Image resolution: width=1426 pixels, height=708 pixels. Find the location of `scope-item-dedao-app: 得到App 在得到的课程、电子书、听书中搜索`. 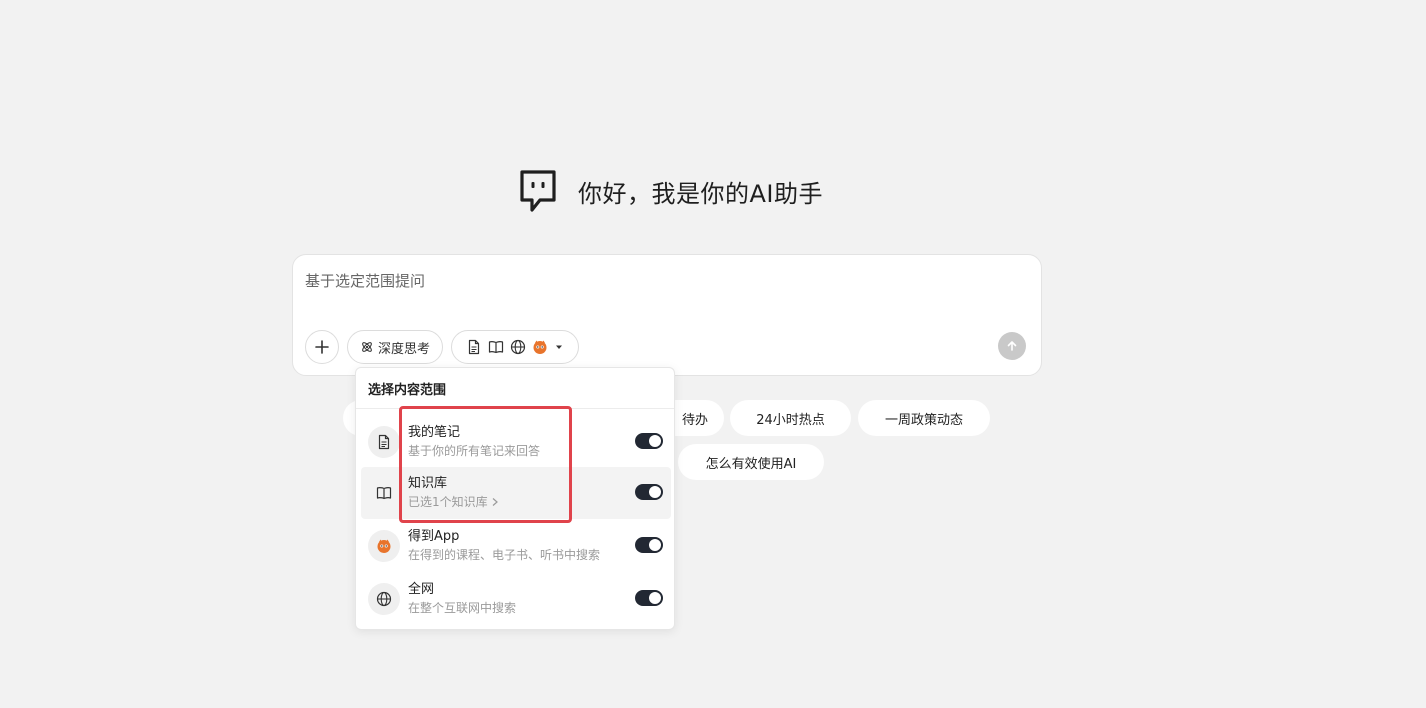

scope-item-dedao-app: 得到App 在得到的课程、电子书、听书中搜索 is located at coordinates (516, 546).